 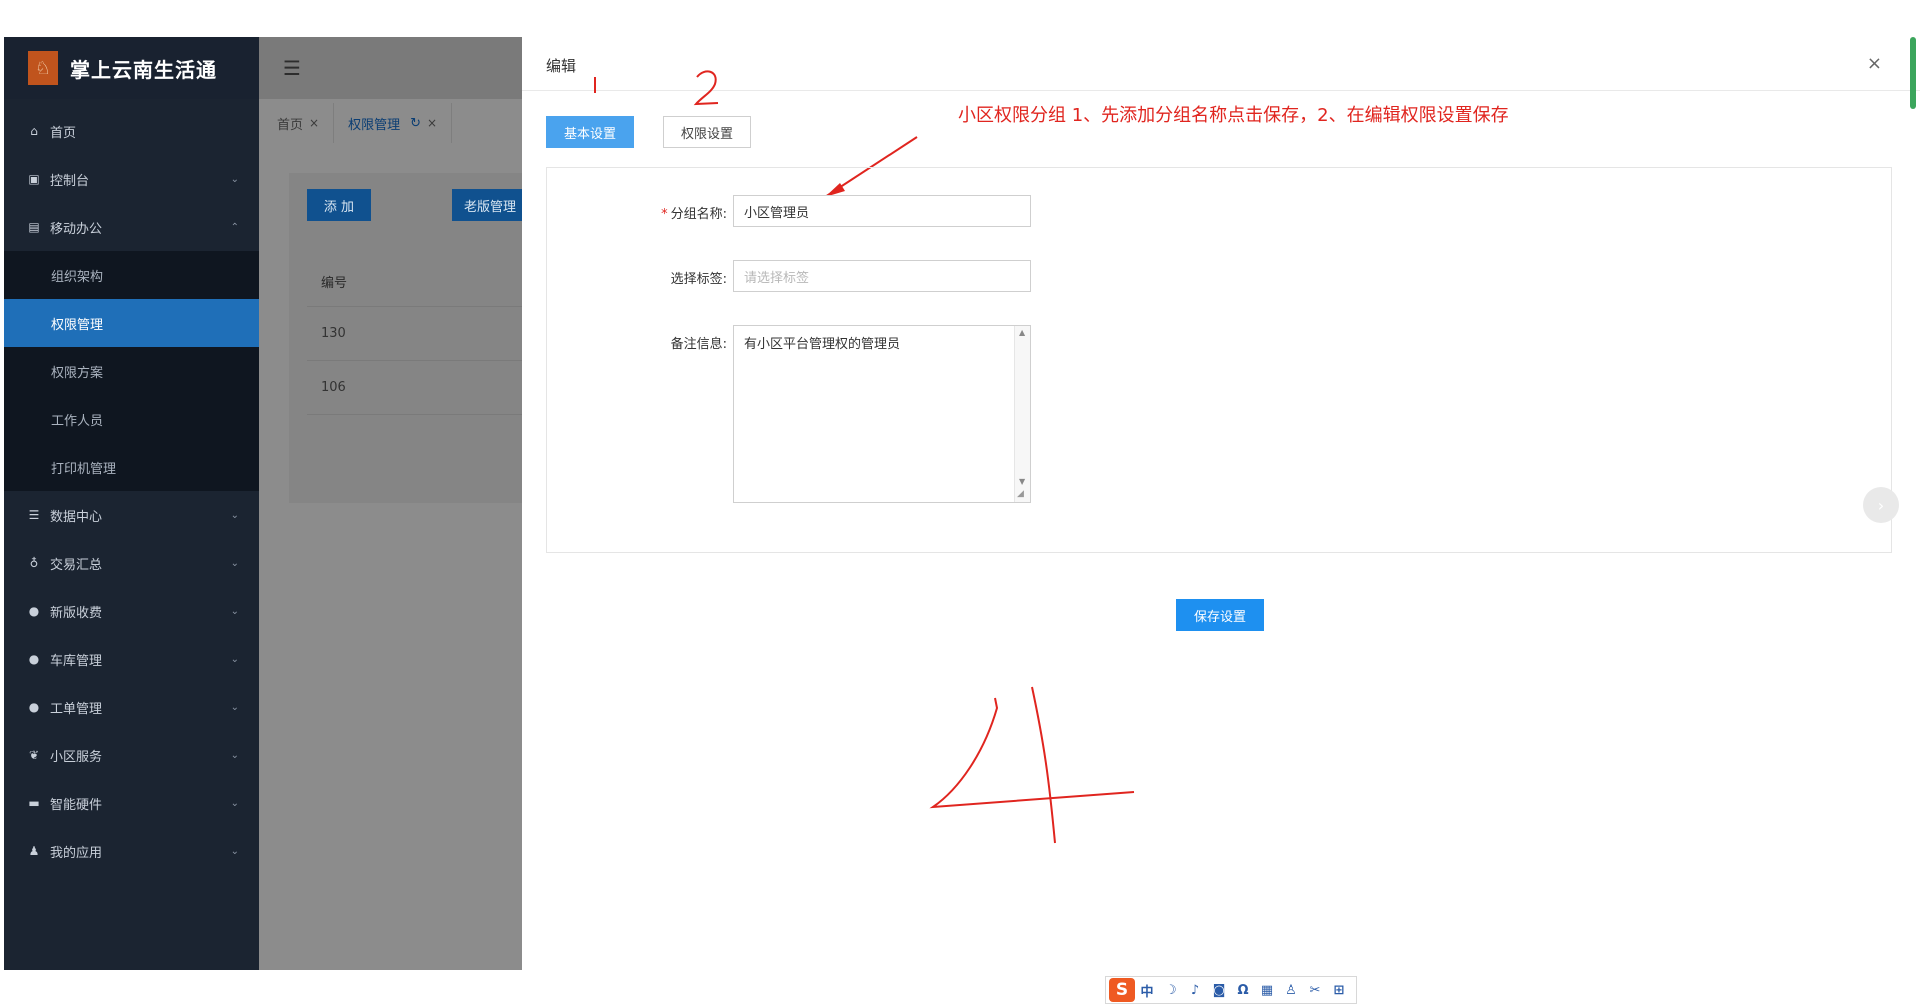 What do you see at coordinates (131, 707) in the screenshot?
I see `sidebar-item-work-orders: ● 工单管理 ⌄` at bounding box center [131, 707].